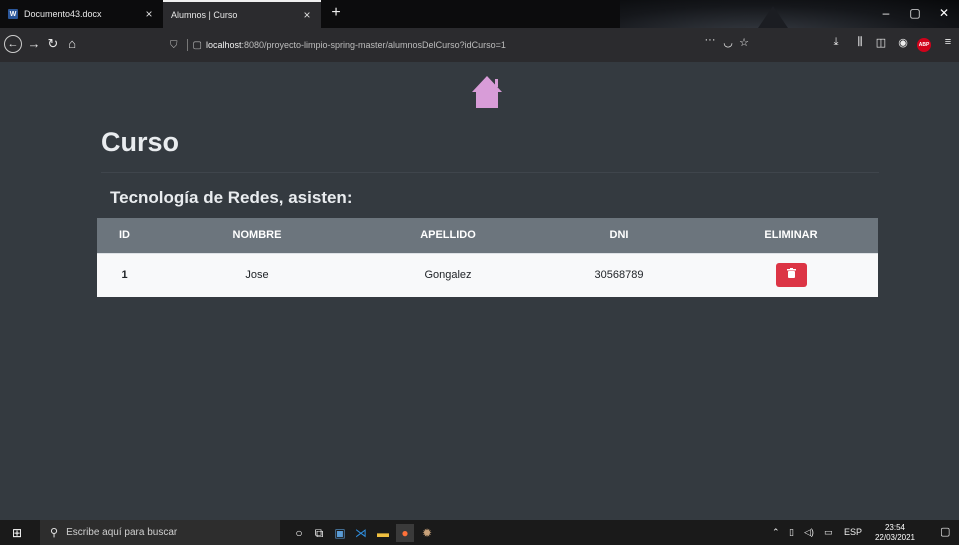 The image size is (959, 545). I want to click on cell-dni: 30568789, so click(619, 274).